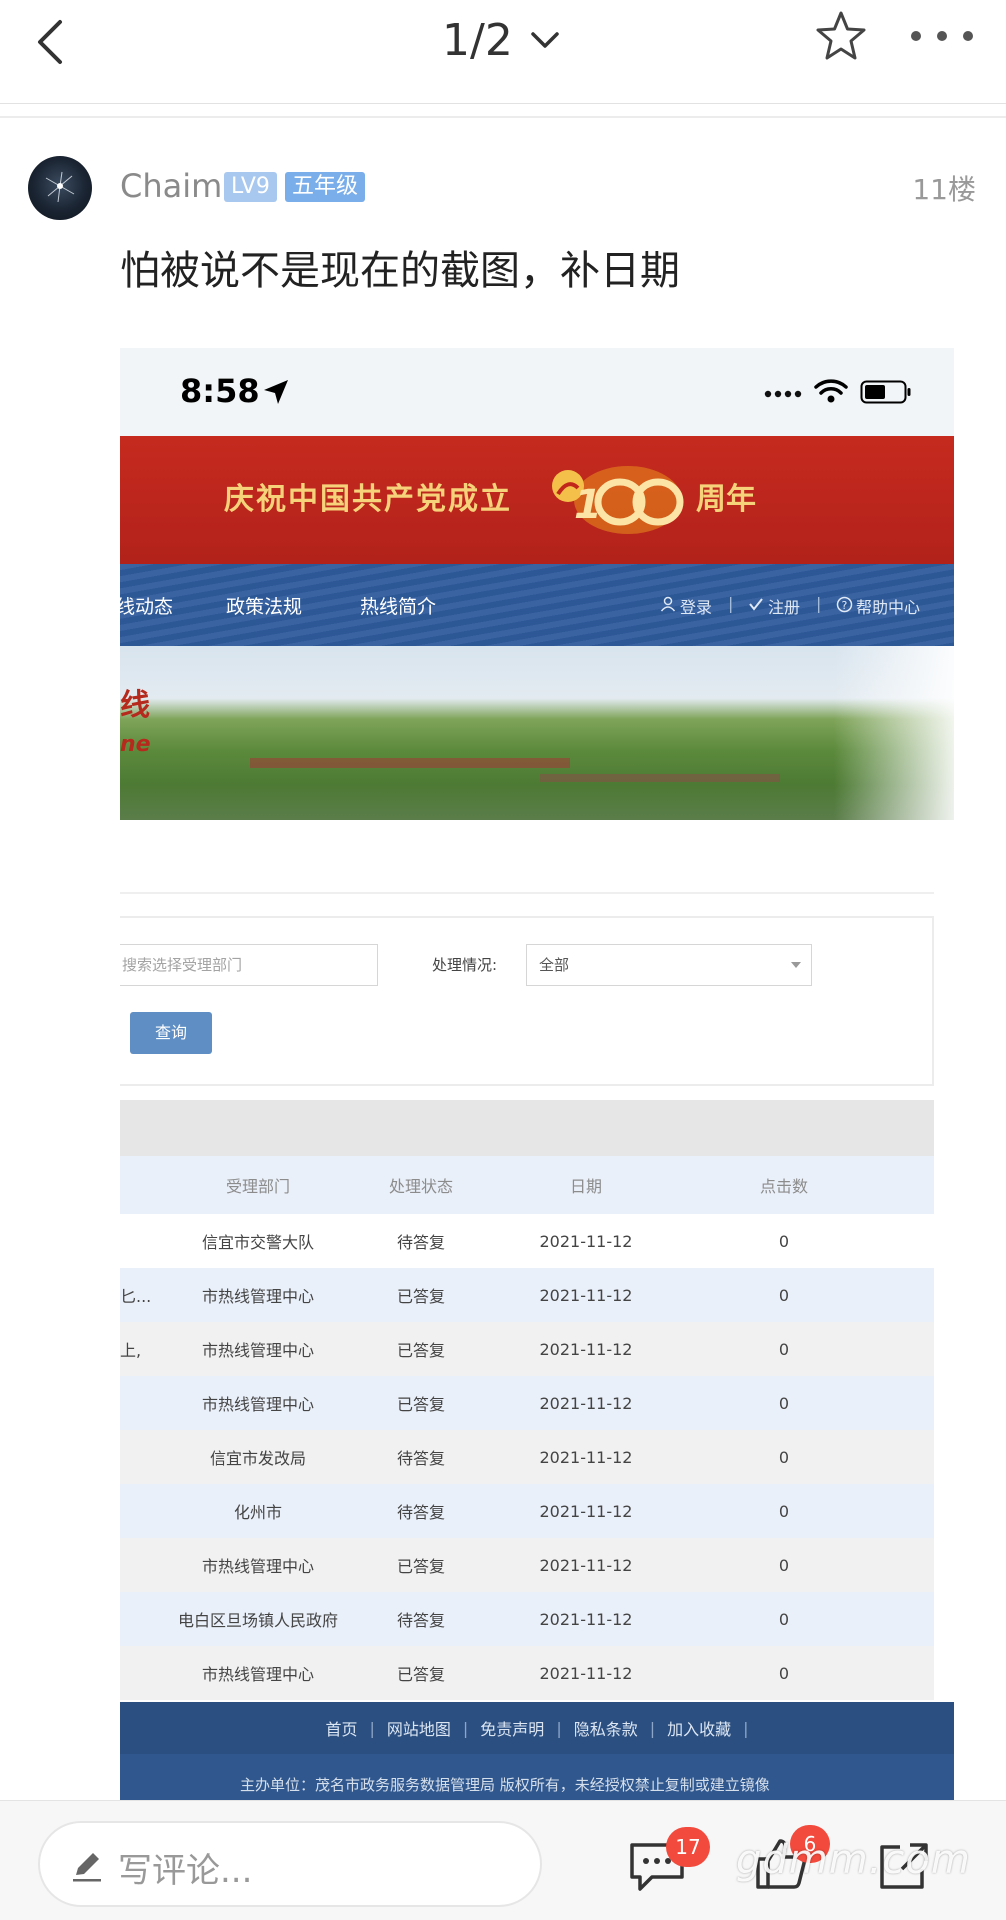 This screenshot has height=1920, width=1006. What do you see at coordinates (135, 705) in the screenshot?
I see `hero-title-fragment: 线` at bounding box center [135, 705].